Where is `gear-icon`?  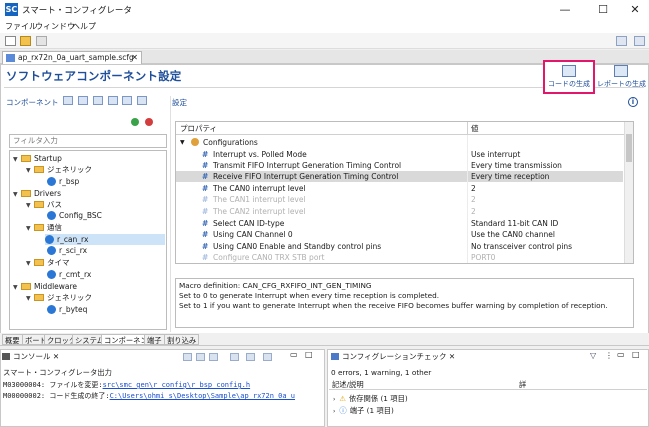 gear-icon is located at coordinates (195, 142).